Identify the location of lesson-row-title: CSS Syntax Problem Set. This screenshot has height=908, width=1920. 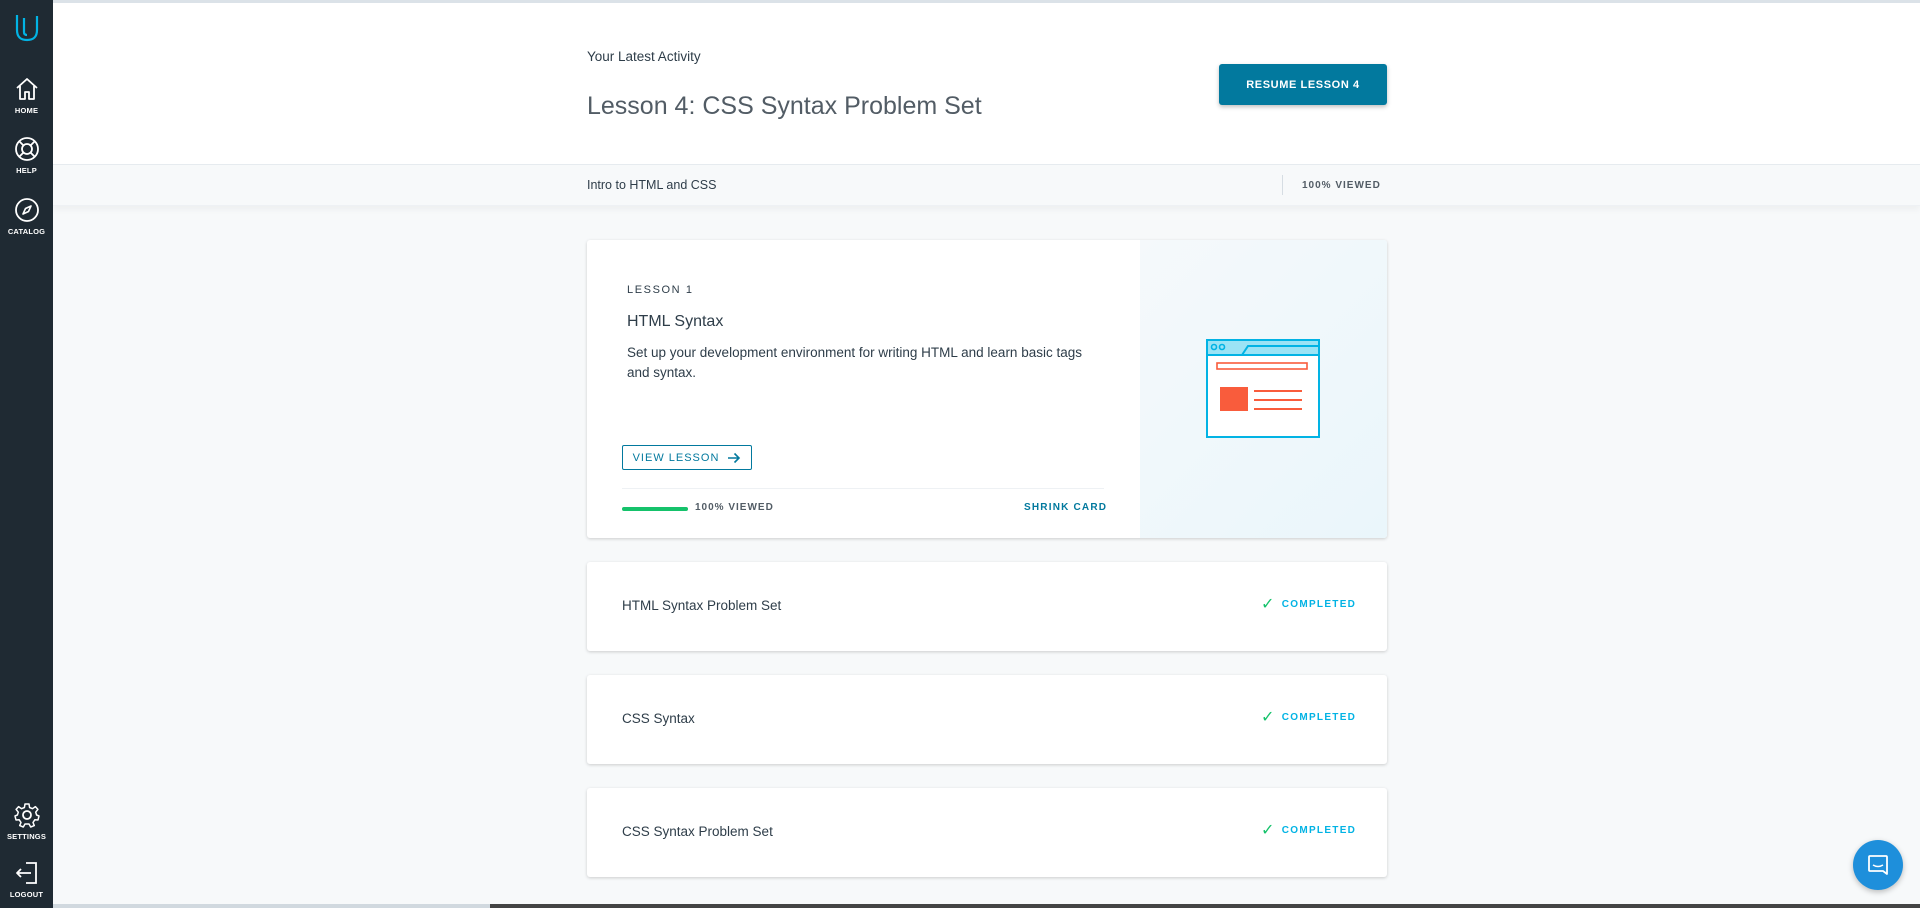
(697, 831).